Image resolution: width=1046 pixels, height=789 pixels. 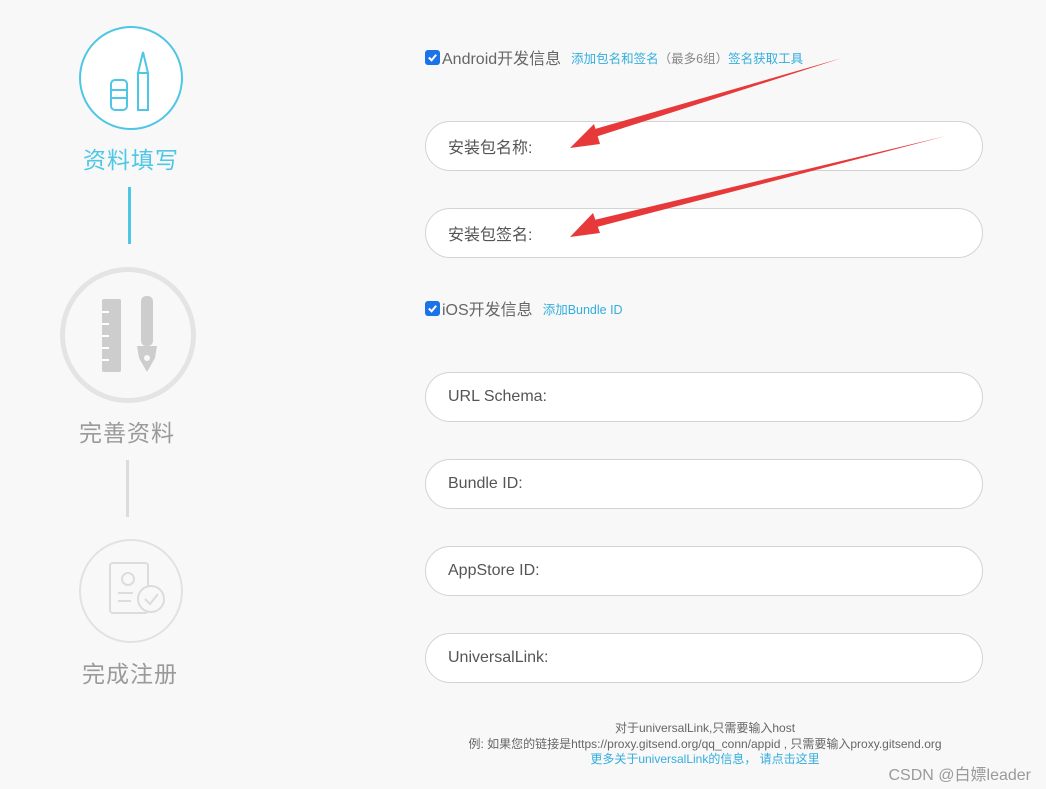 What do you see at coordinates (137, 588) in the screenshot?
I see `document-check-icon` at bounding box center [137, 588].